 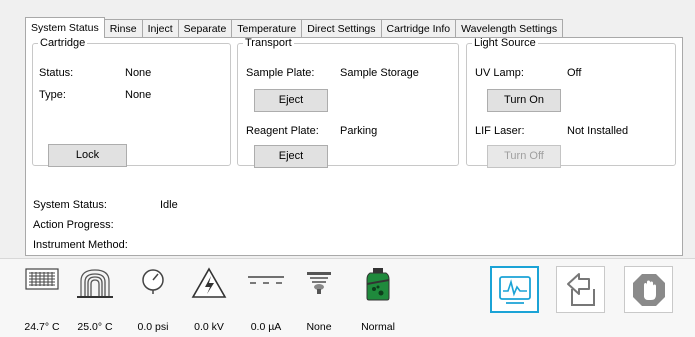 What do you see at coordinates (499, 73) in the screenshot?
I see `uv-lamp-label: UV Lamp:` at bounding box center [499, 73].